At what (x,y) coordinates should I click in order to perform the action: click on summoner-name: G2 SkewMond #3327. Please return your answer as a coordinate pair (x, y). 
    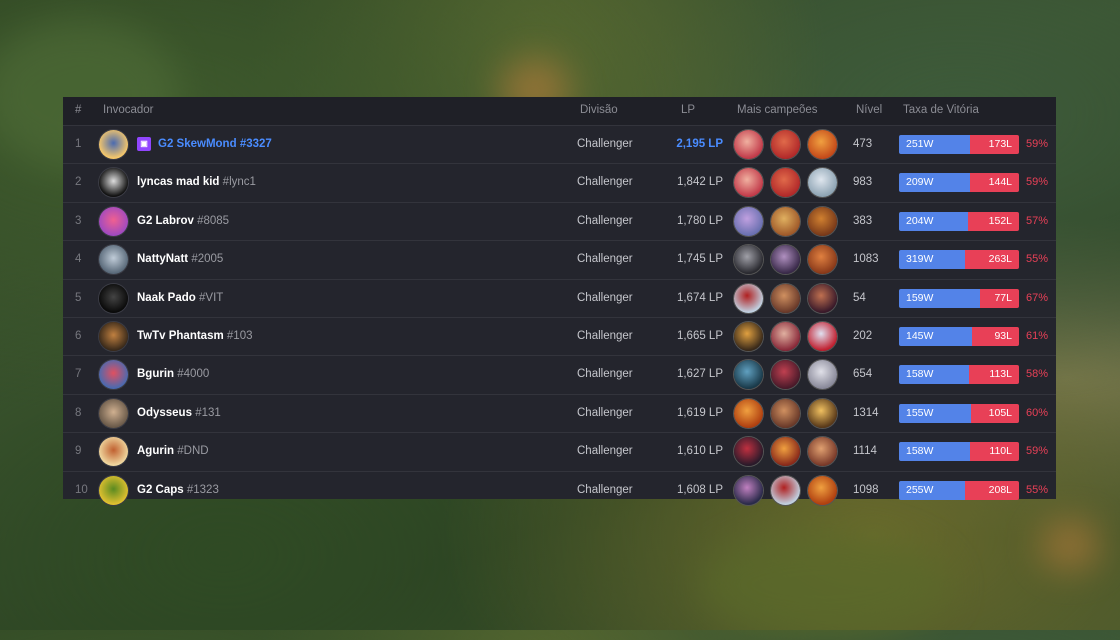
    Looking at the image, I should click on (215, 144).